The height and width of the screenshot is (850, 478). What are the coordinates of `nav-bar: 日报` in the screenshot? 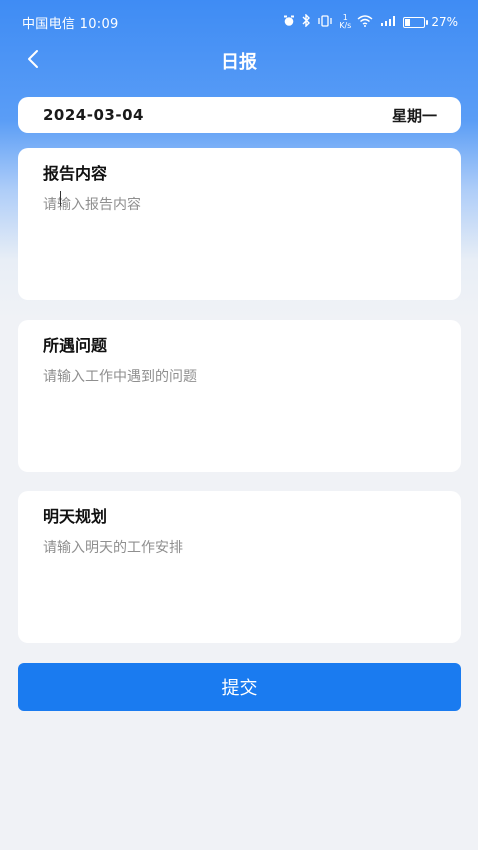 It's located at (239, 61).